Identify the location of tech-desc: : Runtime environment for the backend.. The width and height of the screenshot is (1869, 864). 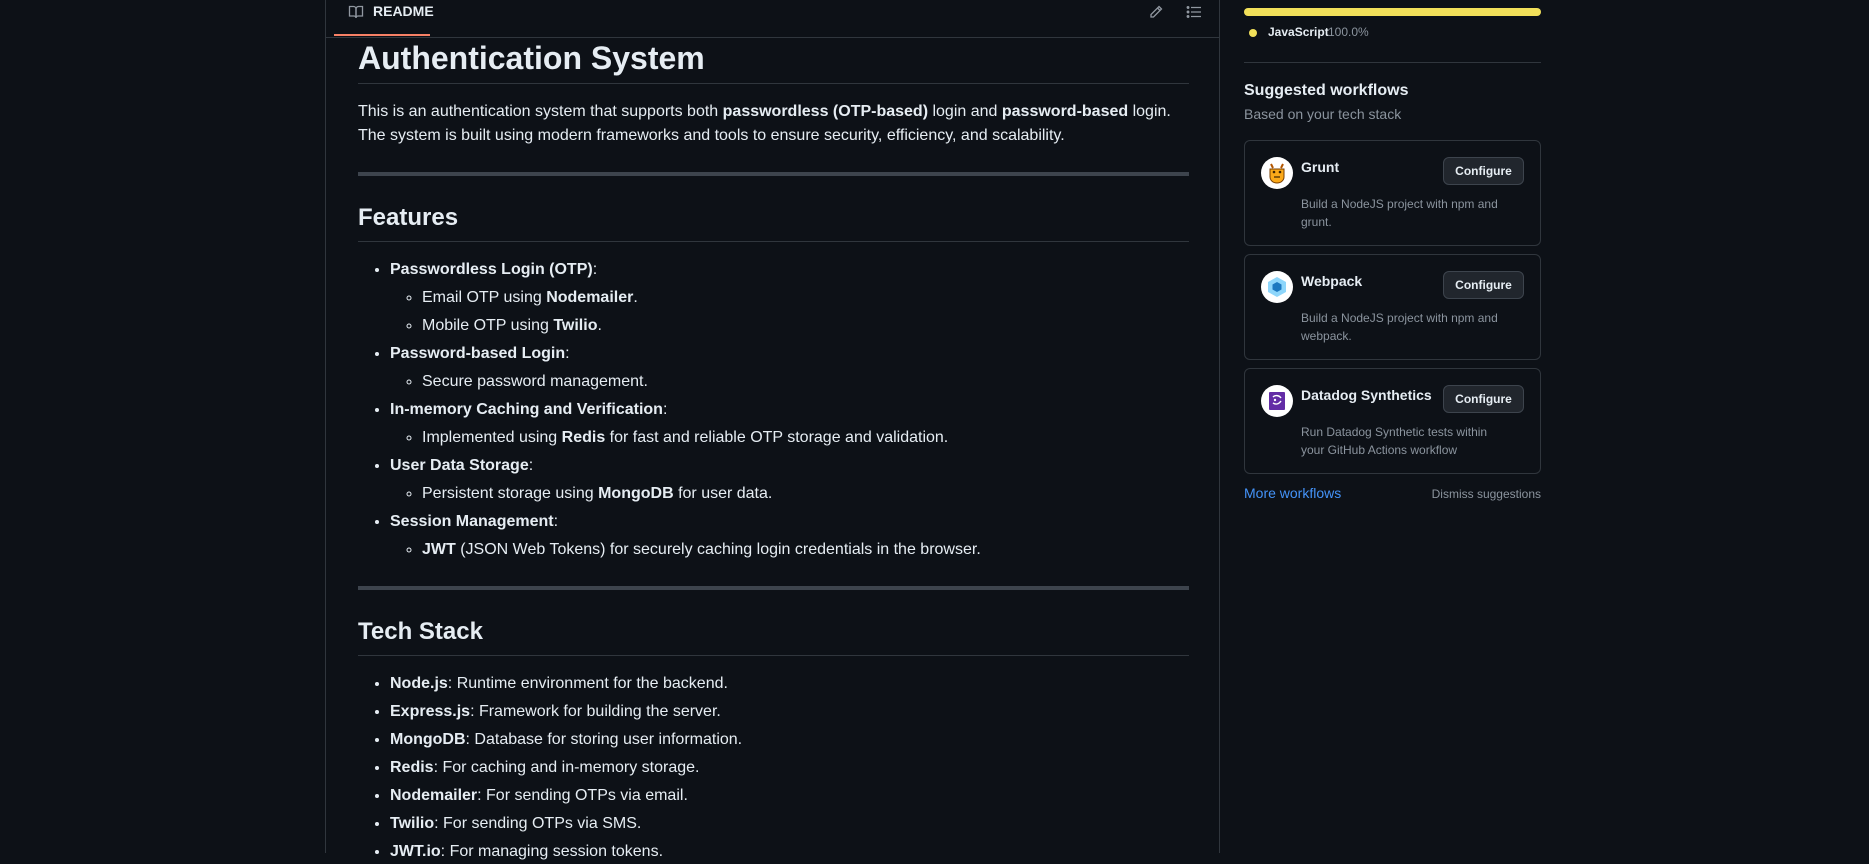
(587, 683).